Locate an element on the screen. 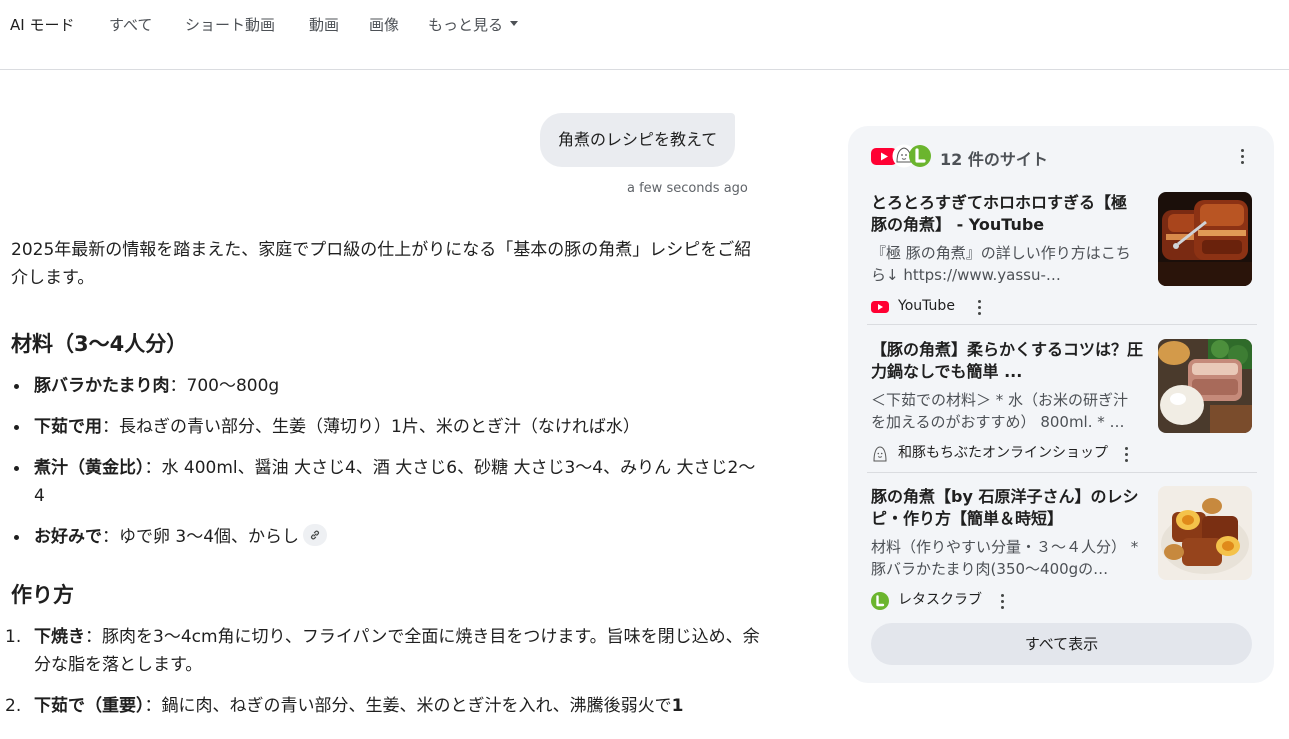 The height and width of the screenshot is (739, 1289). ingredient-label: 下茹で用 is located at coordinates (68, 427).